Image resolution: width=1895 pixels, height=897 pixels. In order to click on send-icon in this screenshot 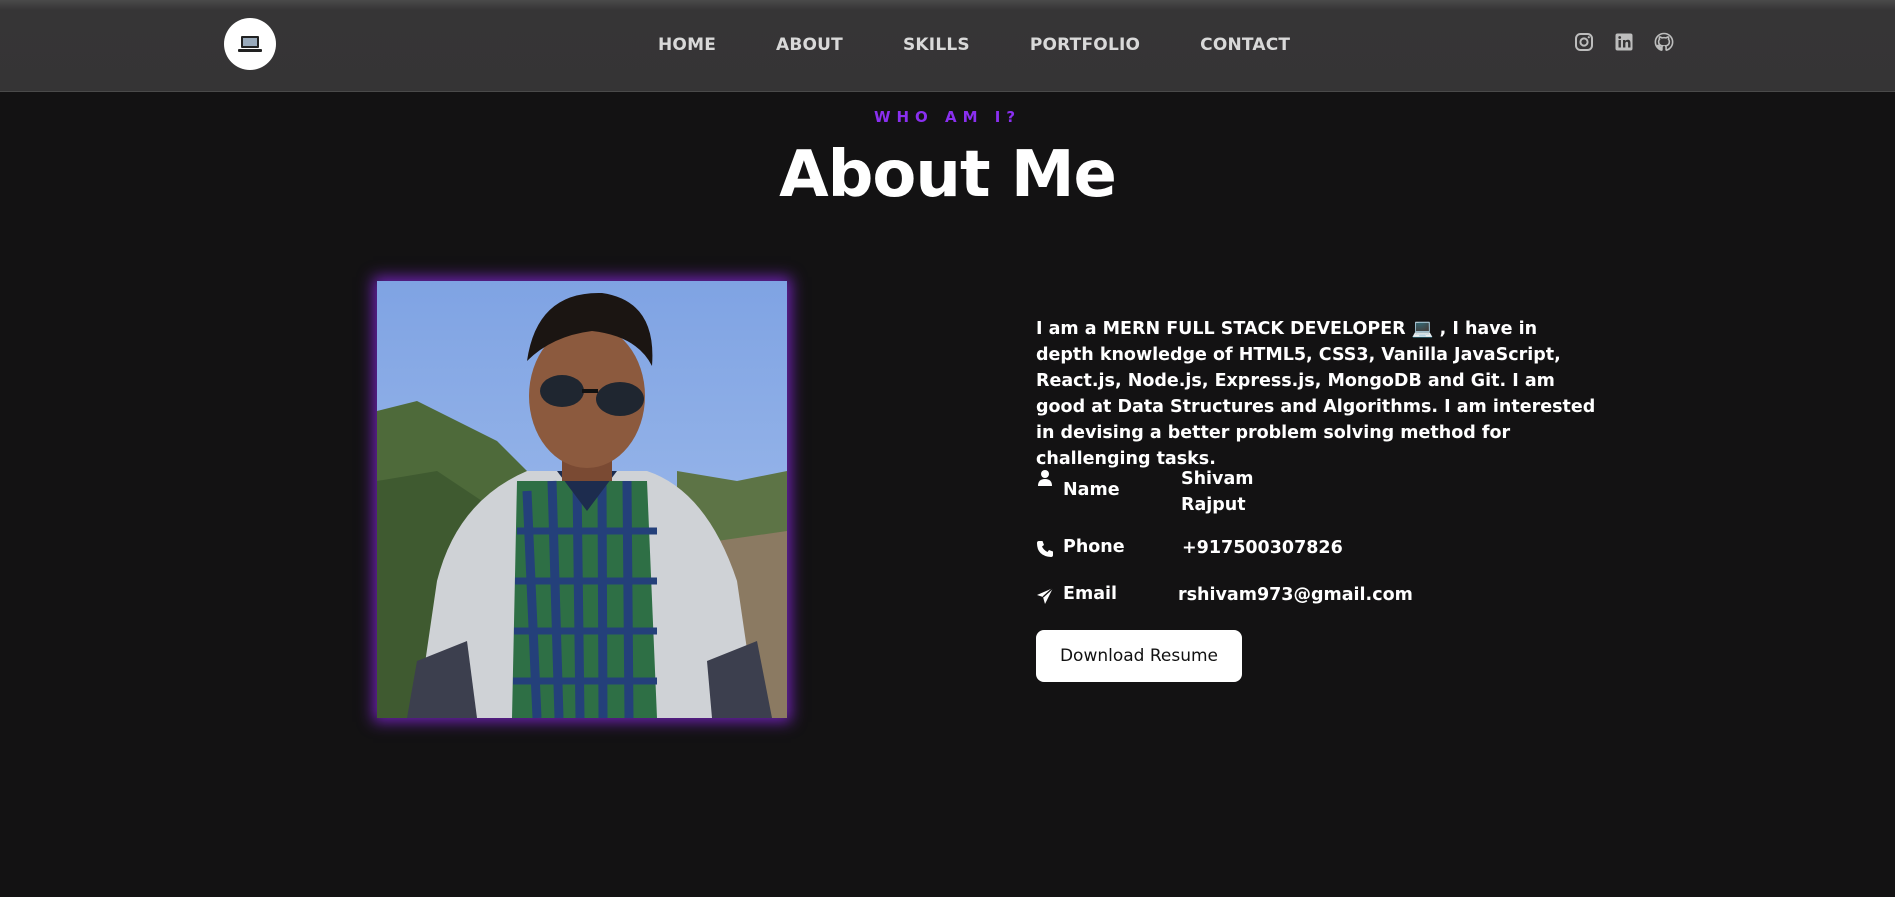, I will do `click(1045, 595)`.